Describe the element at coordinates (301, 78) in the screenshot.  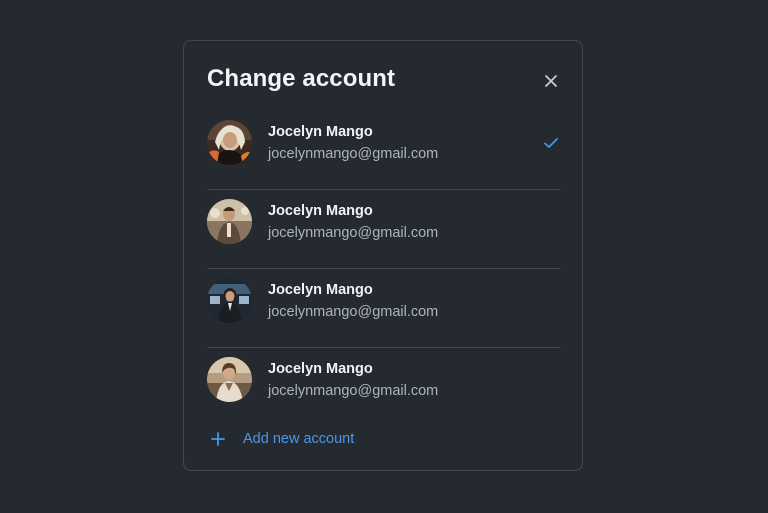
I see `dialog-title: Change account` at that location.